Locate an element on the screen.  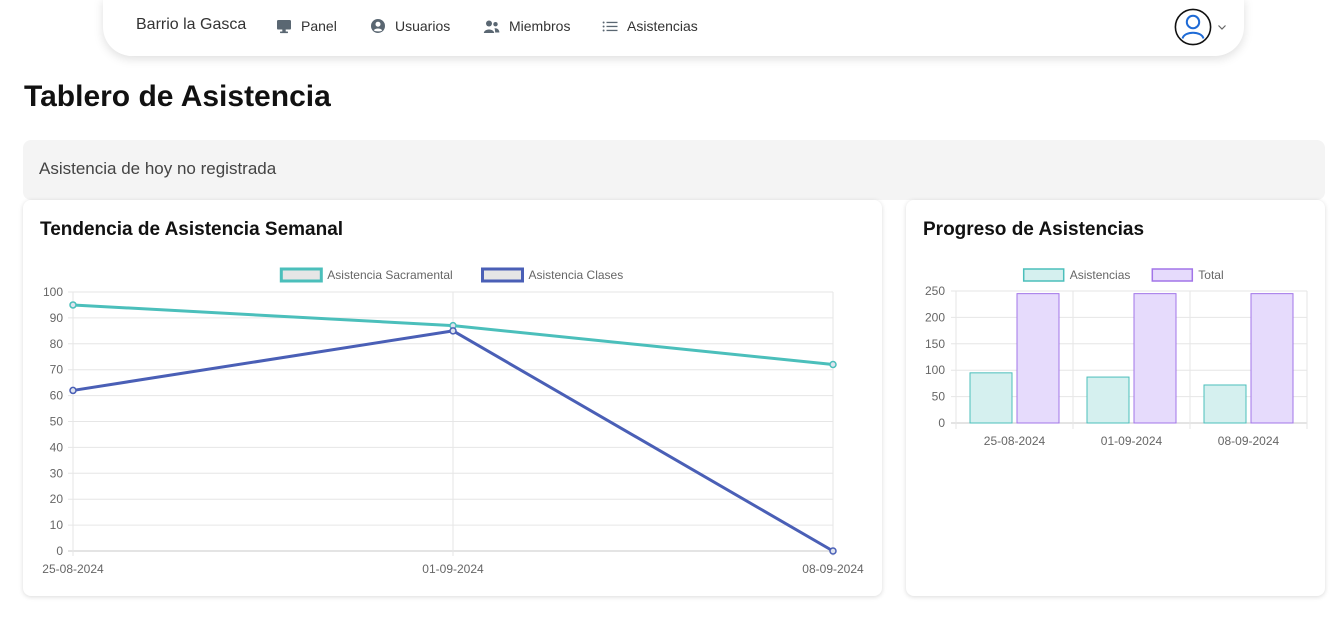
y-tick-label: 200 is located at coordinates (935, 317).